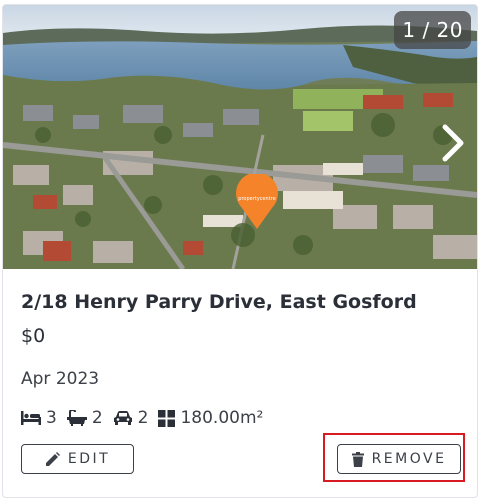 This screenshot has height=498, width=478. I want to click on parking-count: 2, so click(143, 418).